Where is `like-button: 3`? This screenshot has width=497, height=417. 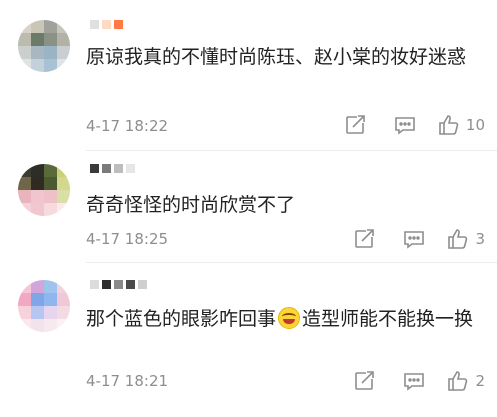 like-button: 3 is located at coordinates (466, 239).